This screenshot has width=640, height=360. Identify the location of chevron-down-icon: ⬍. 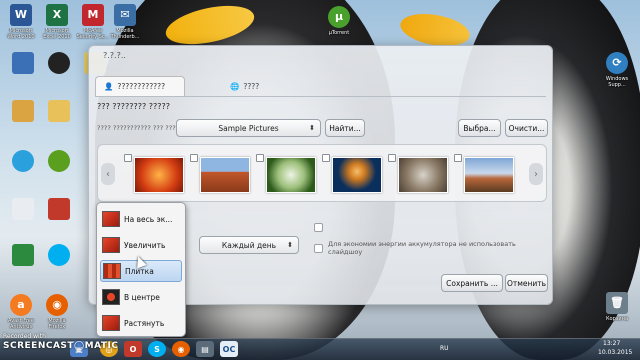
(312, 128).